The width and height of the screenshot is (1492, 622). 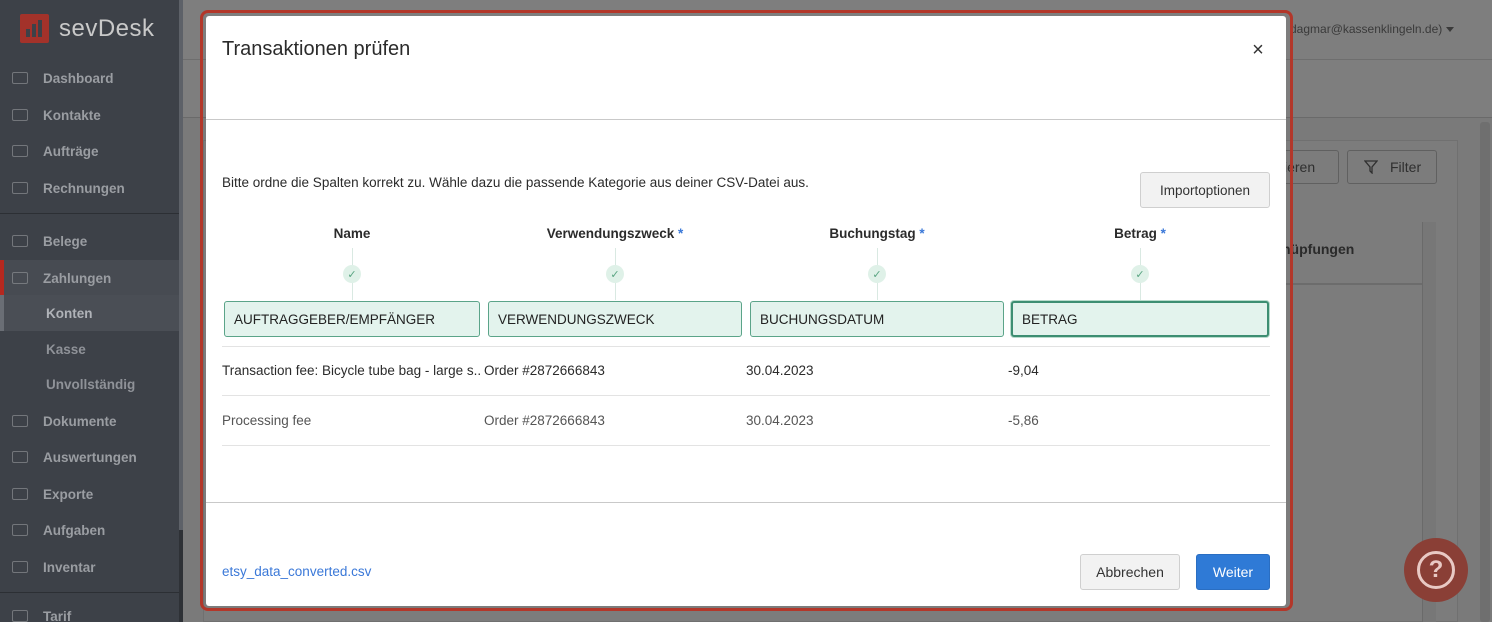 What do you see at coordinates (89, 241) in the screenshot?
I see `sidebar-item-belege: Belege` at bounding box center [89, 241].